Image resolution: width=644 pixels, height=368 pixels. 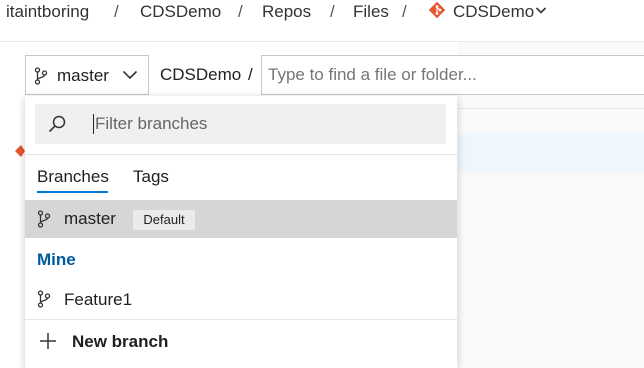 What do you see at coordinates (551, 153) in the screenshot?
I see `file-list-row` at bounding box center [551, 153].